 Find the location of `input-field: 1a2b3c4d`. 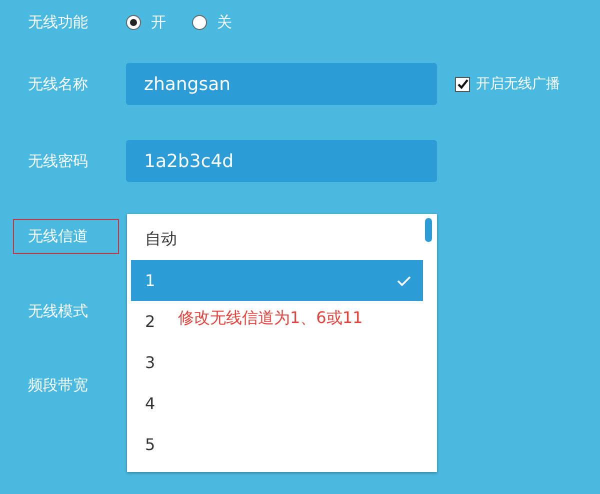

input-field: 1a2b3c4d is located at coordinates (281, 161).